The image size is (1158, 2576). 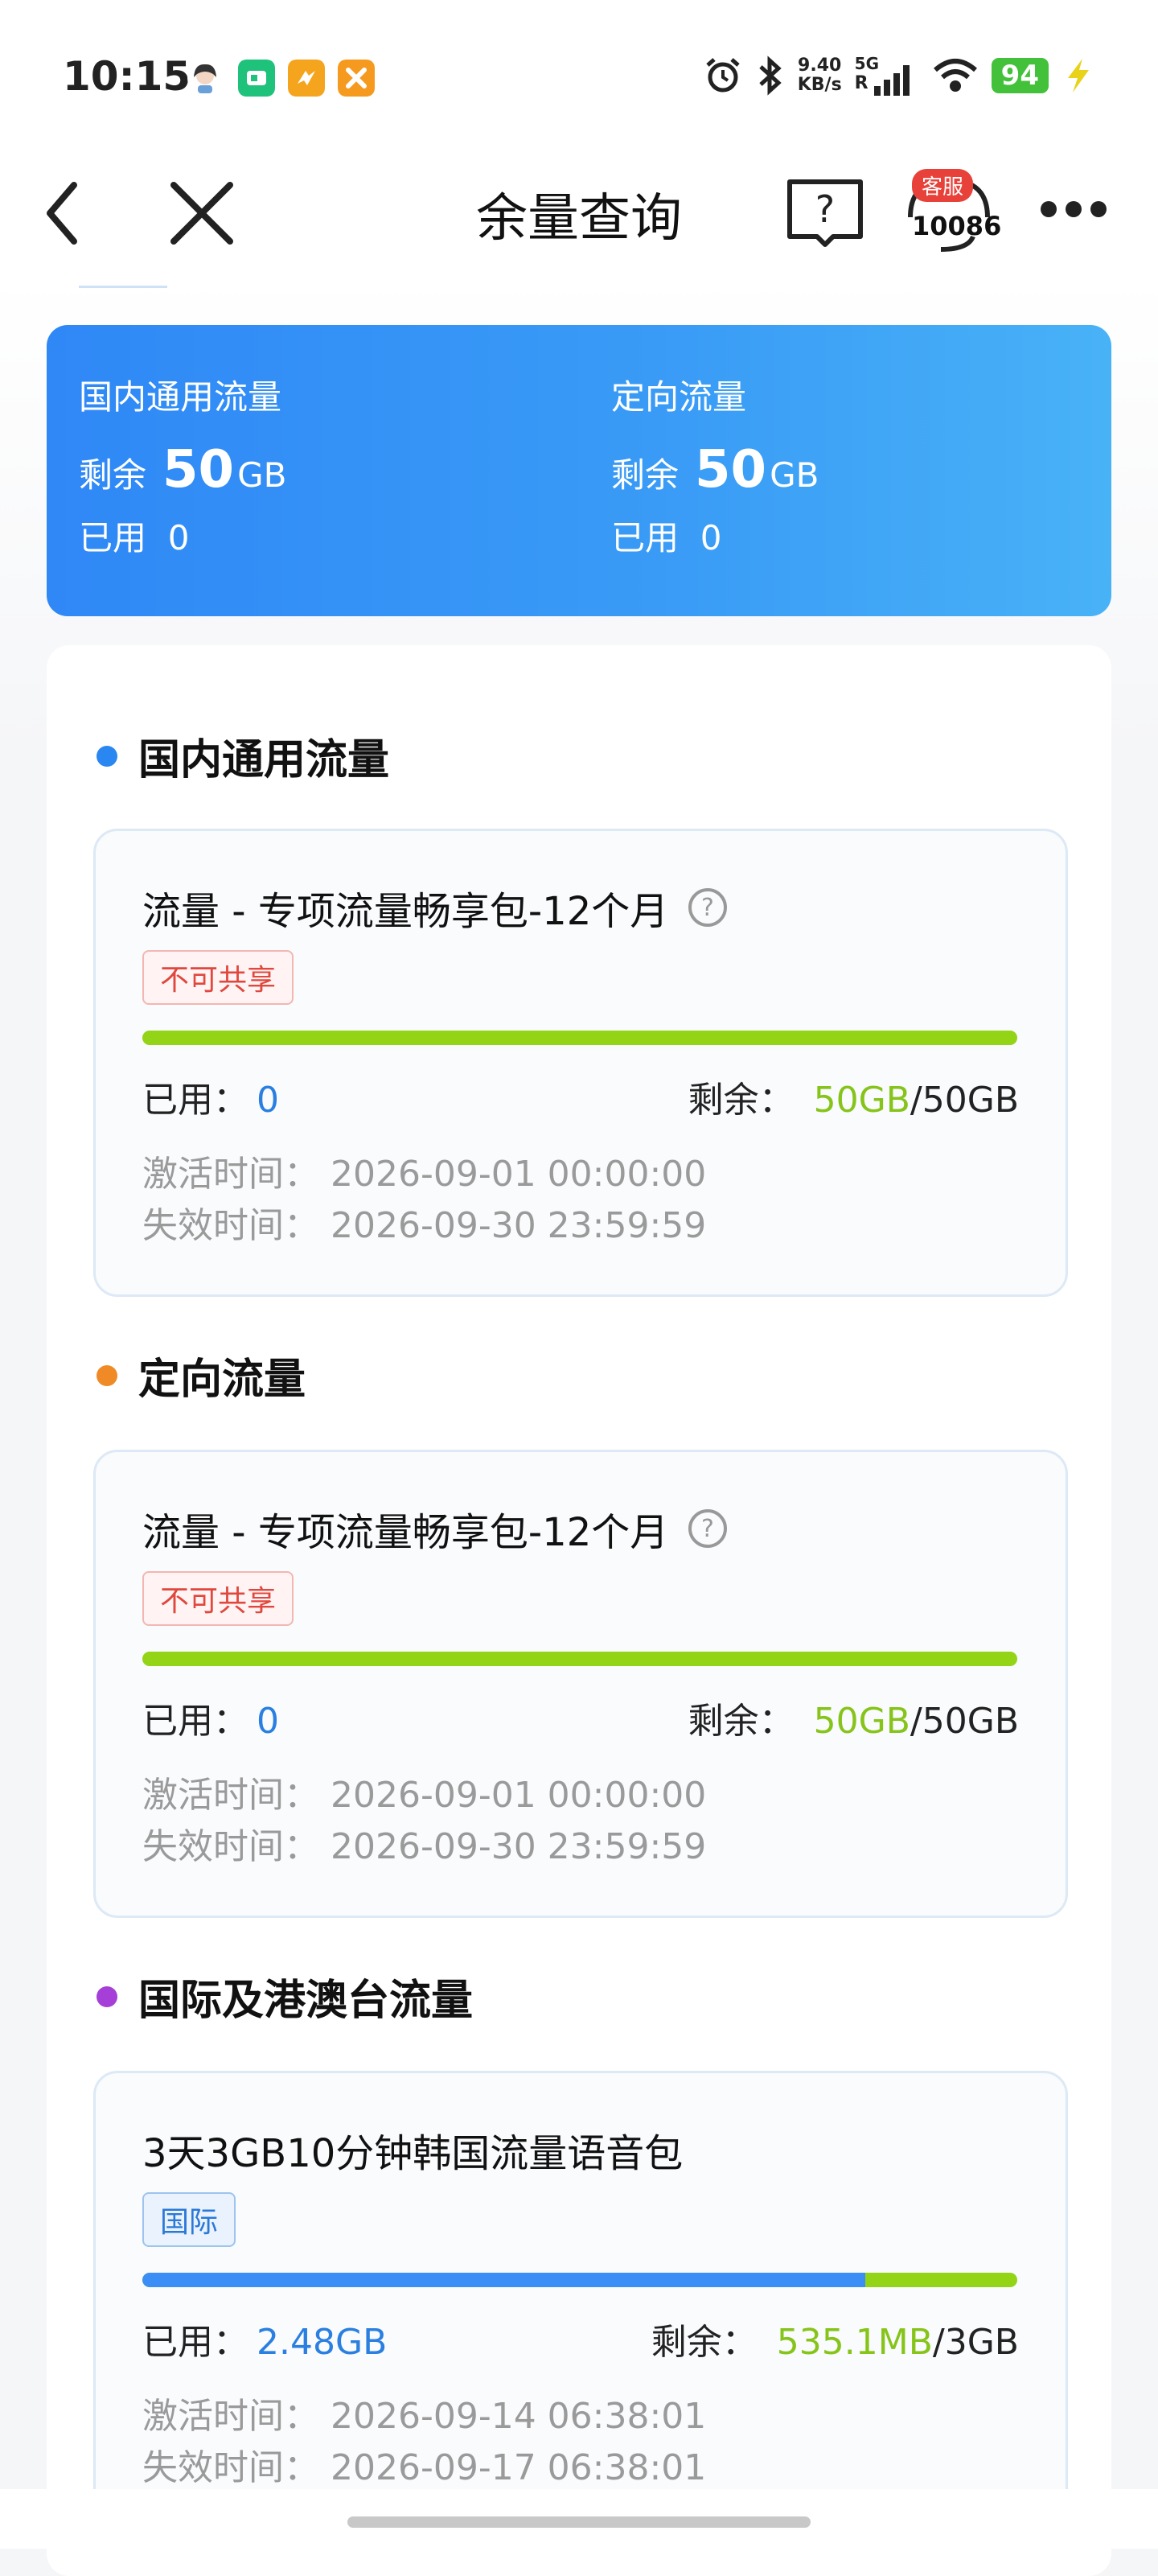 I want to click on home-indicator, so click(x=579, y=2522).